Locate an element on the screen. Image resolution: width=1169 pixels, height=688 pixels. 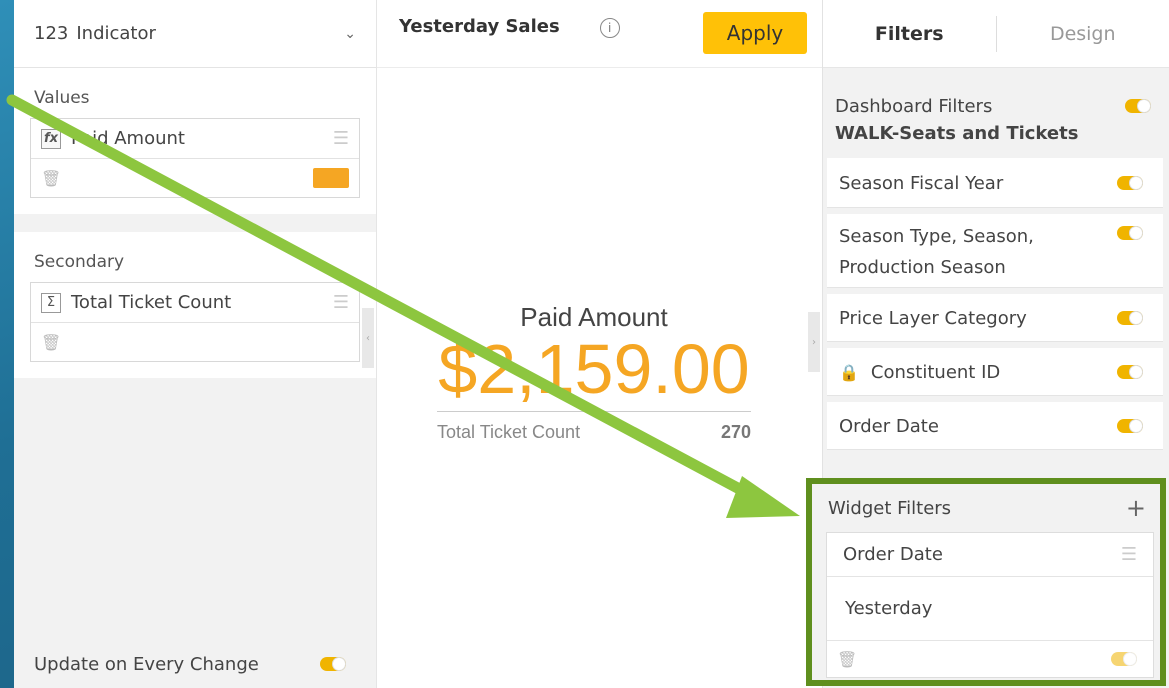
values-field-label: Paid Amount is located at coordinates (128, 138).